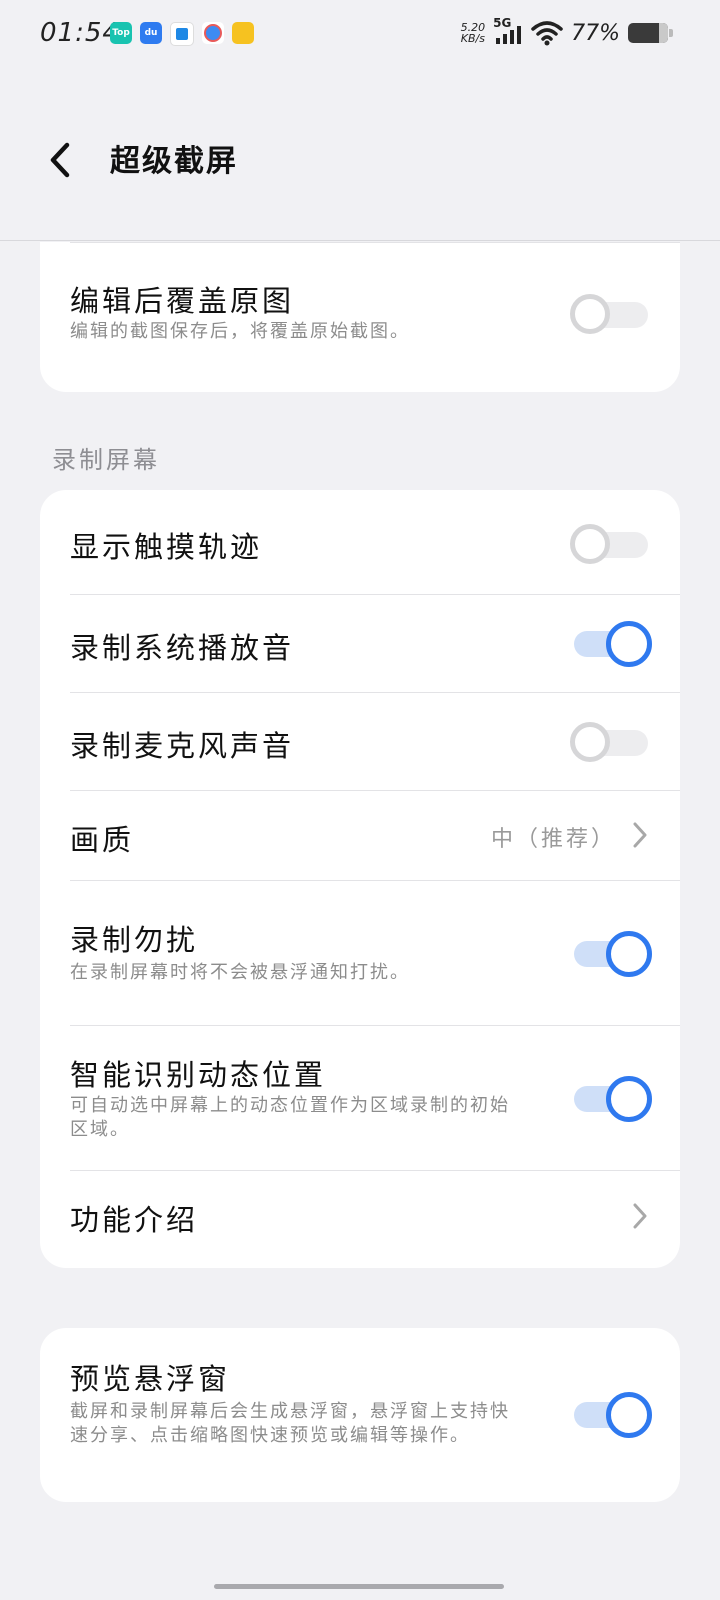  What do you see at coordinates (80, 33) in the screenshot?
I see `status-time: 01:54` at bounding box center [80, 33].